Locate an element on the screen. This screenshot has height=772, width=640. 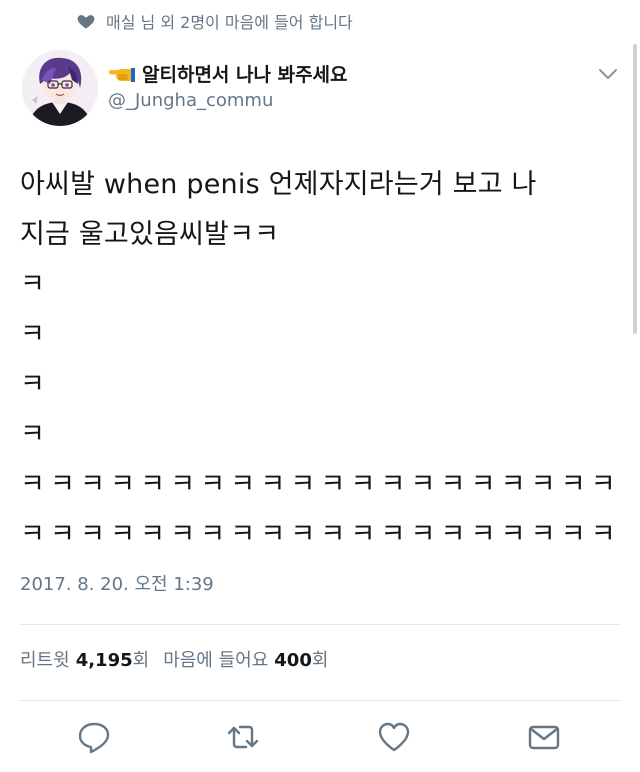
likes-label: 마음에 들어요 is located at coordinates (216, 660).